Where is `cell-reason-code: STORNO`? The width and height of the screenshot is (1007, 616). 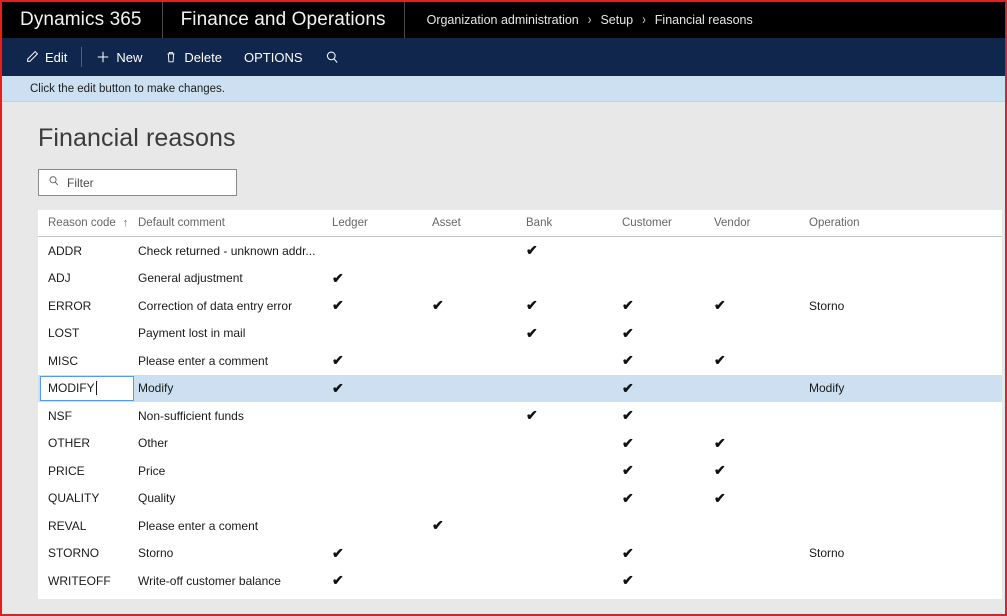 cell-reason-code: STORNO is located at coordinates (86, 553).